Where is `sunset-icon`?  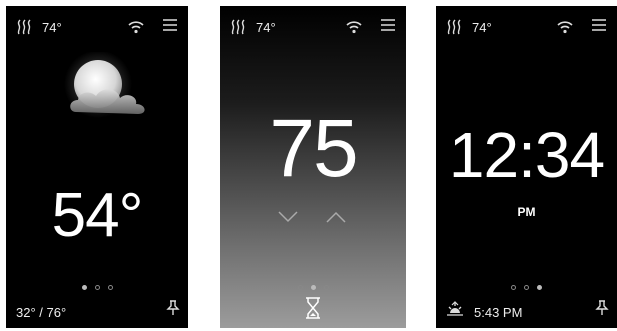
sunset-icon is located at coordinates (455, 311).